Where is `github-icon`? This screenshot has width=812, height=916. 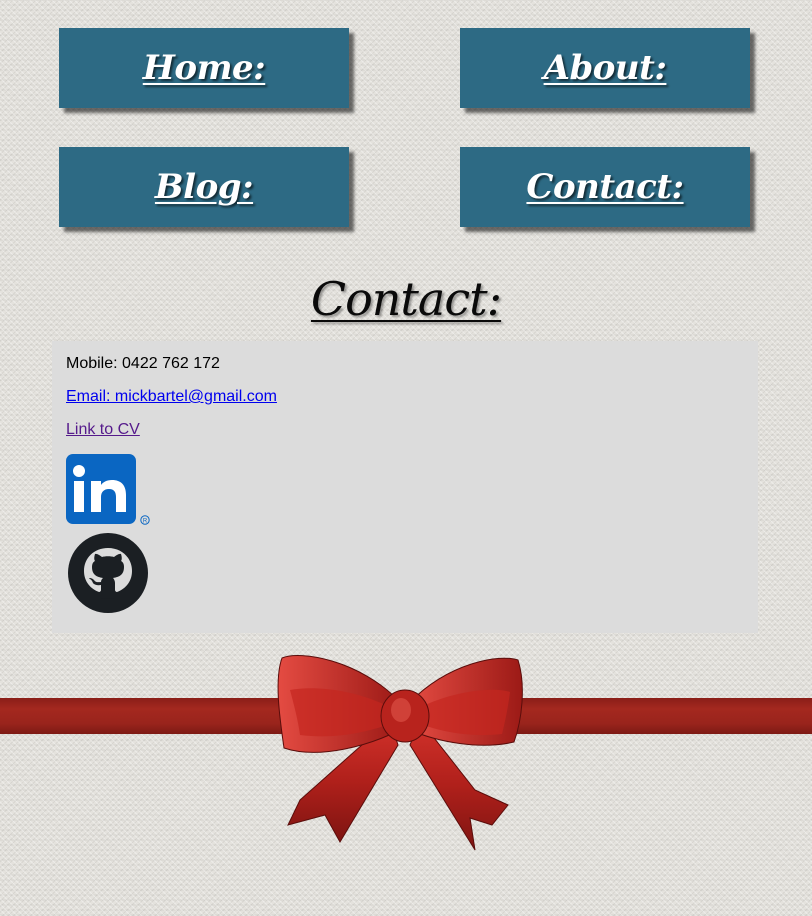
github-icon is located at coordinates (108, 573).